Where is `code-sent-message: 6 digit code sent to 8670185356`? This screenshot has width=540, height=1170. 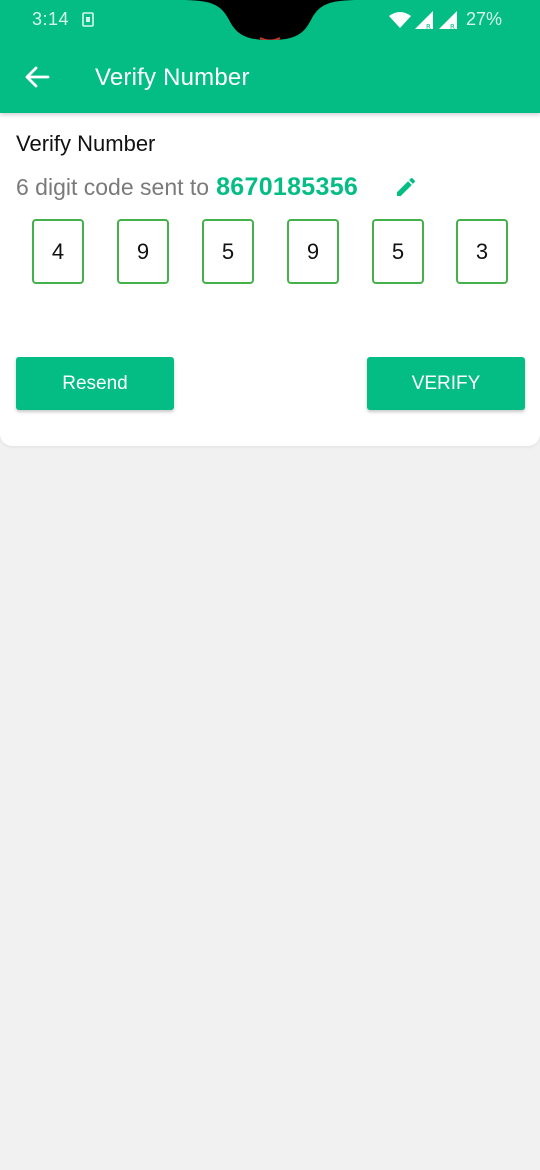 code-sent-message: 6 digit code sent to 8670185356 is located at coordinates (187, 188).